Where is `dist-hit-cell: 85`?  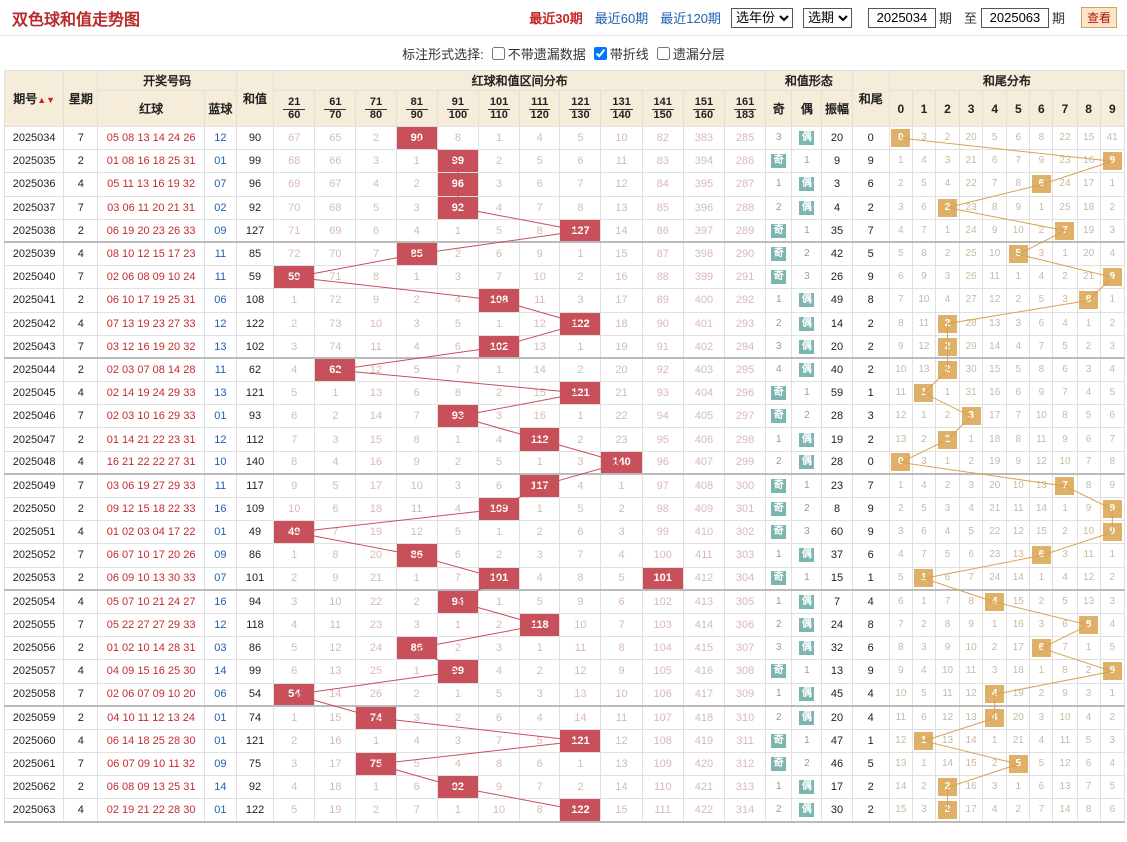
dist-hit-cell: 85 is located at coordinates (416, 254).